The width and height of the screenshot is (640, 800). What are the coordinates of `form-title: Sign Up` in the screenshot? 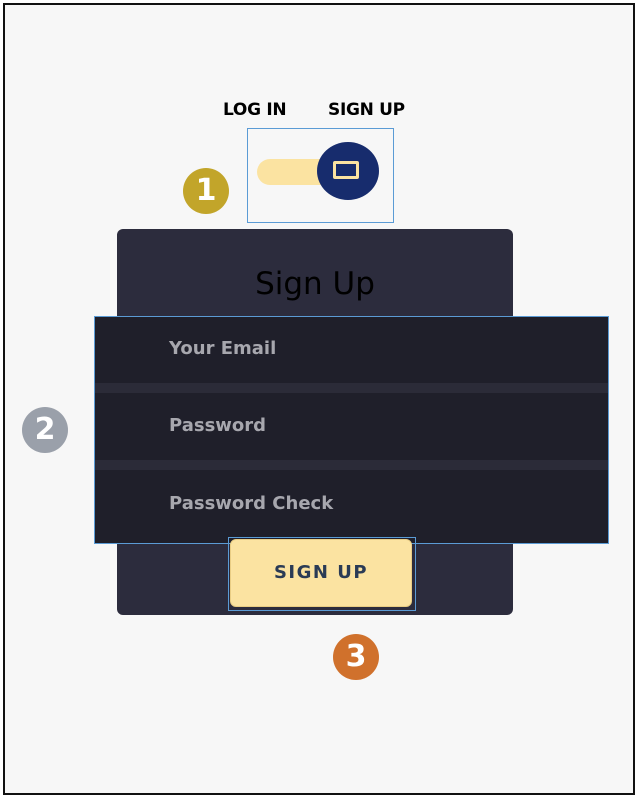 It's located at (315, 284).